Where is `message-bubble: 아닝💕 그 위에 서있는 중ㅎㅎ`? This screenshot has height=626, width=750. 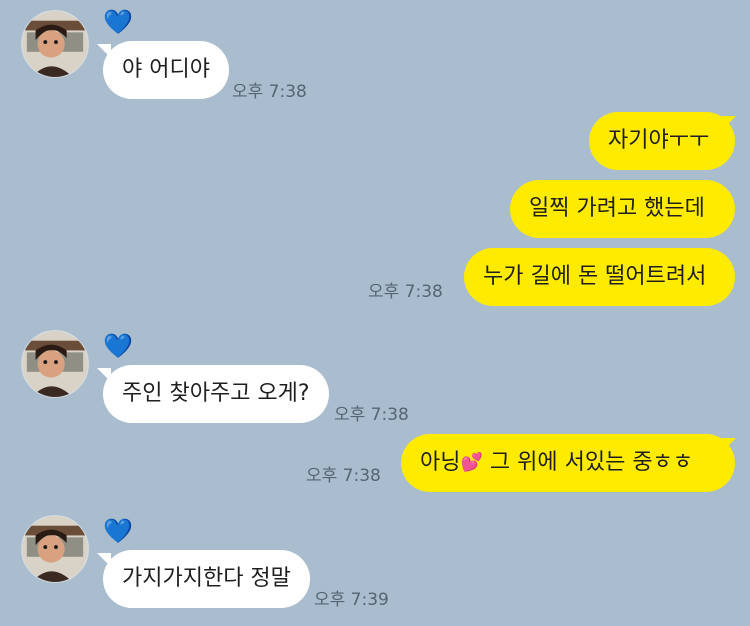
message-bubble: 아닝💕 그 위에 서있는 중ㅎㅎ is located at coordinates (568, 463).